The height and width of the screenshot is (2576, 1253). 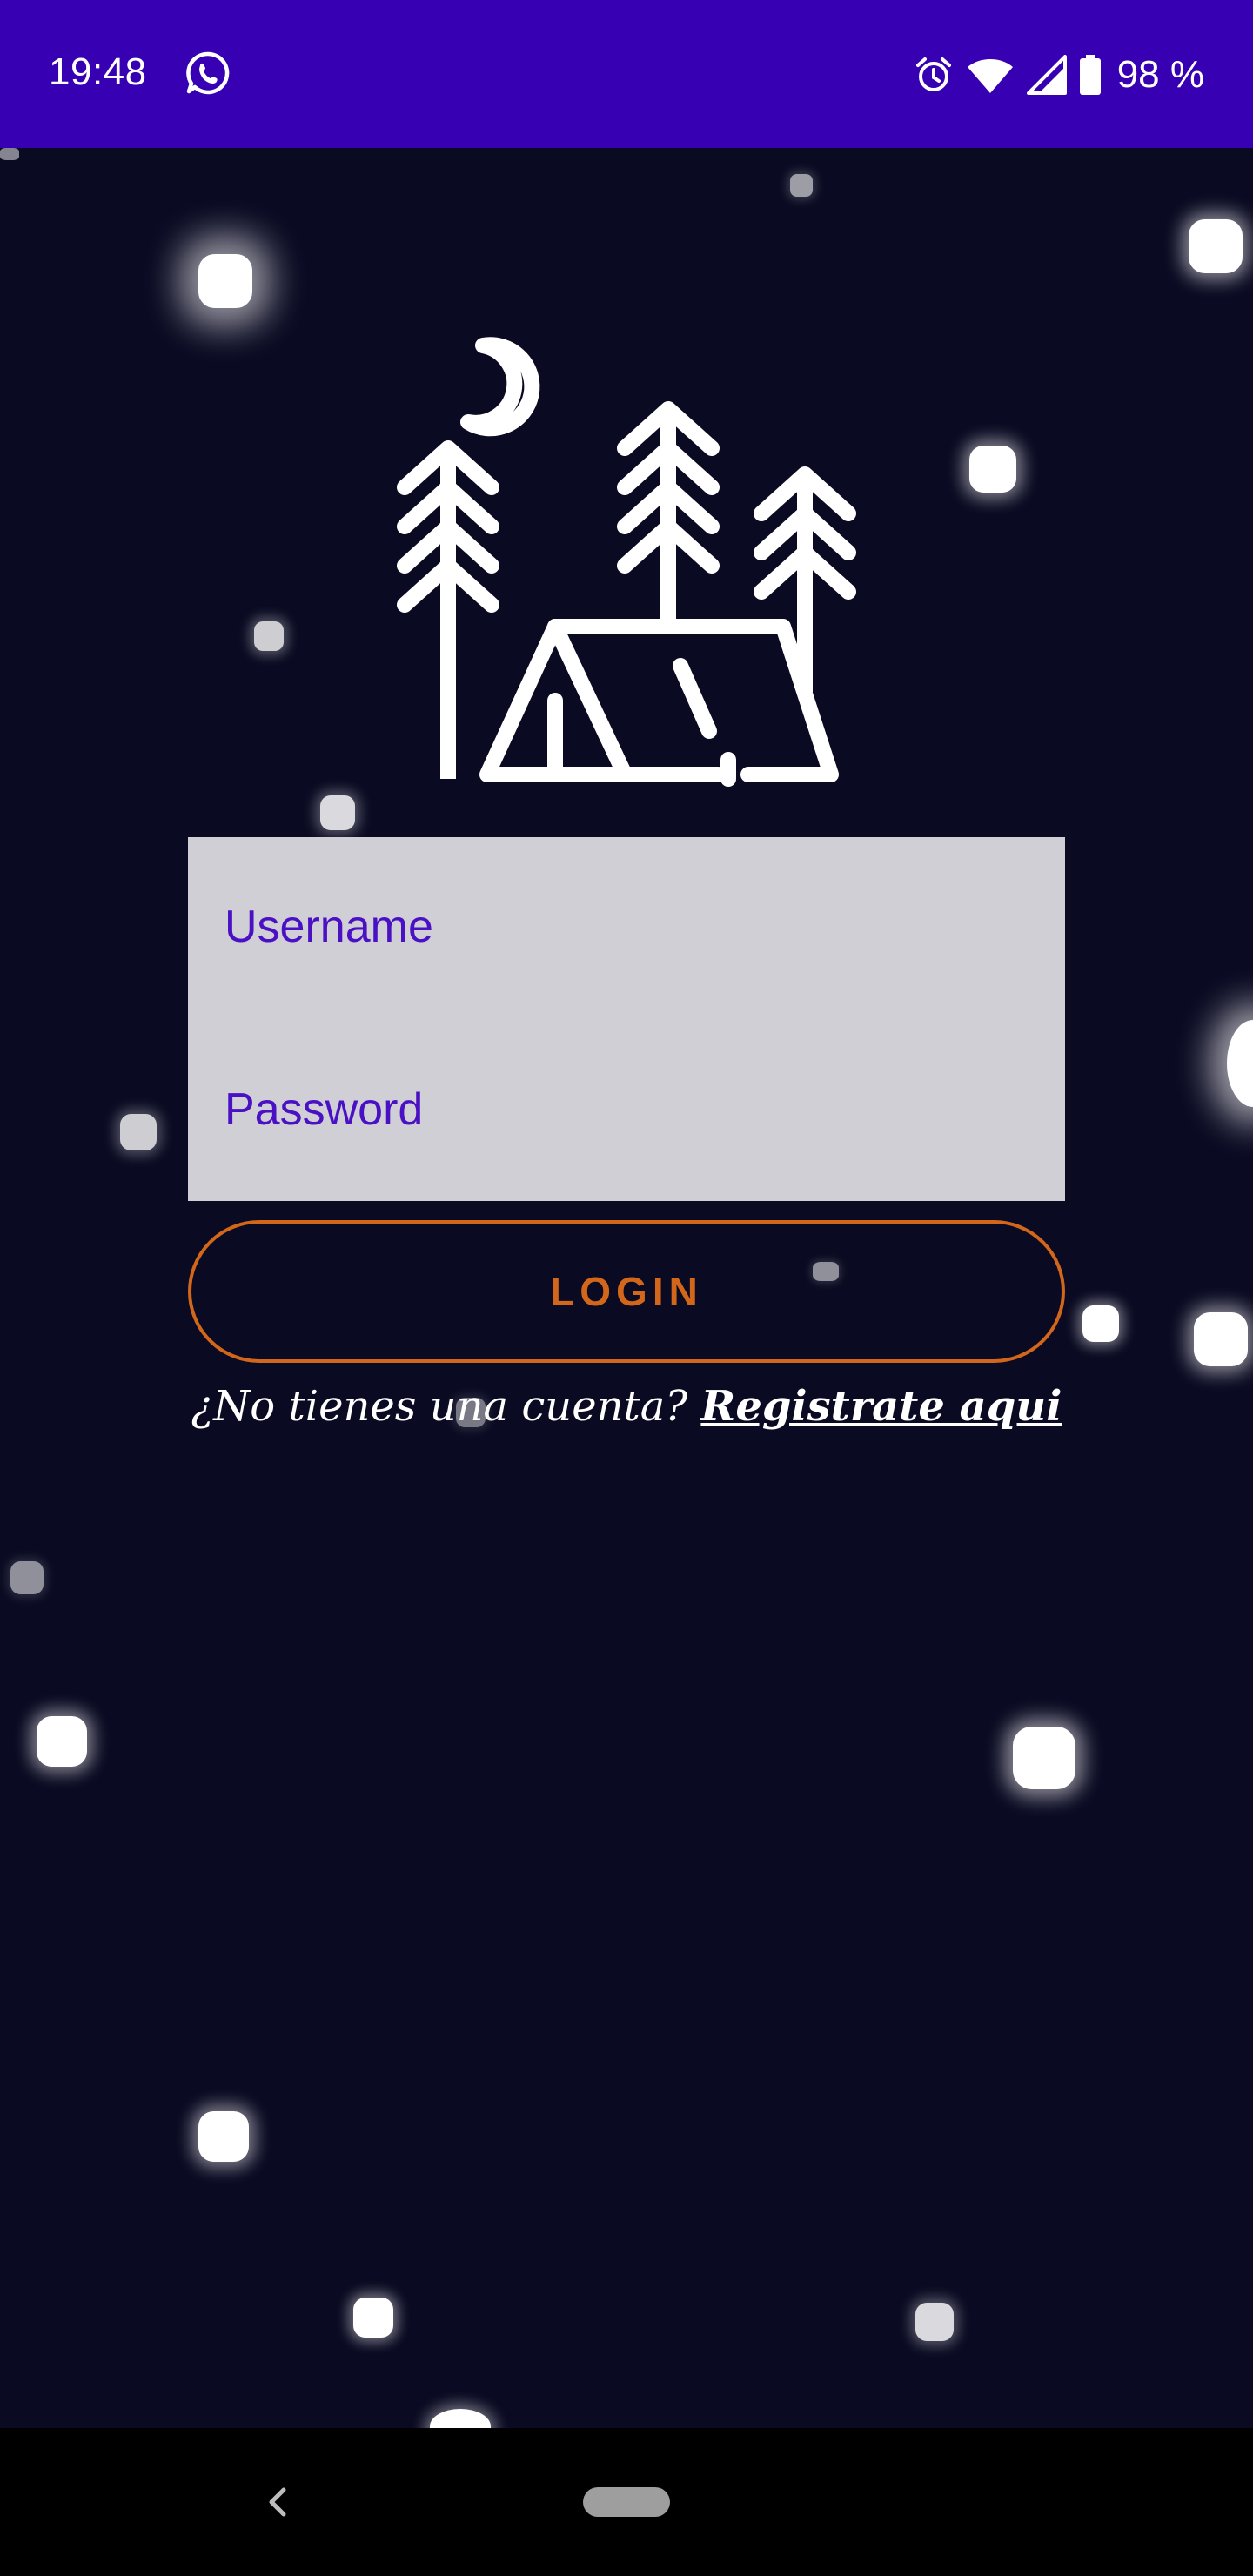 What do you see at coordinates (446, 1407) in the screenshot?
I see `register-prompt-text: ¿No tienes una cuenta?` at bounding box center [446, 1407].